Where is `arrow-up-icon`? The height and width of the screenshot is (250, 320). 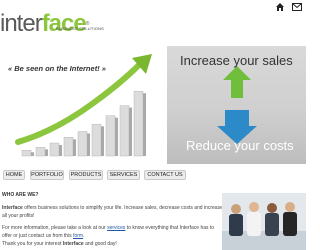
arrow-up-icon is located at coordinates (237, 82).